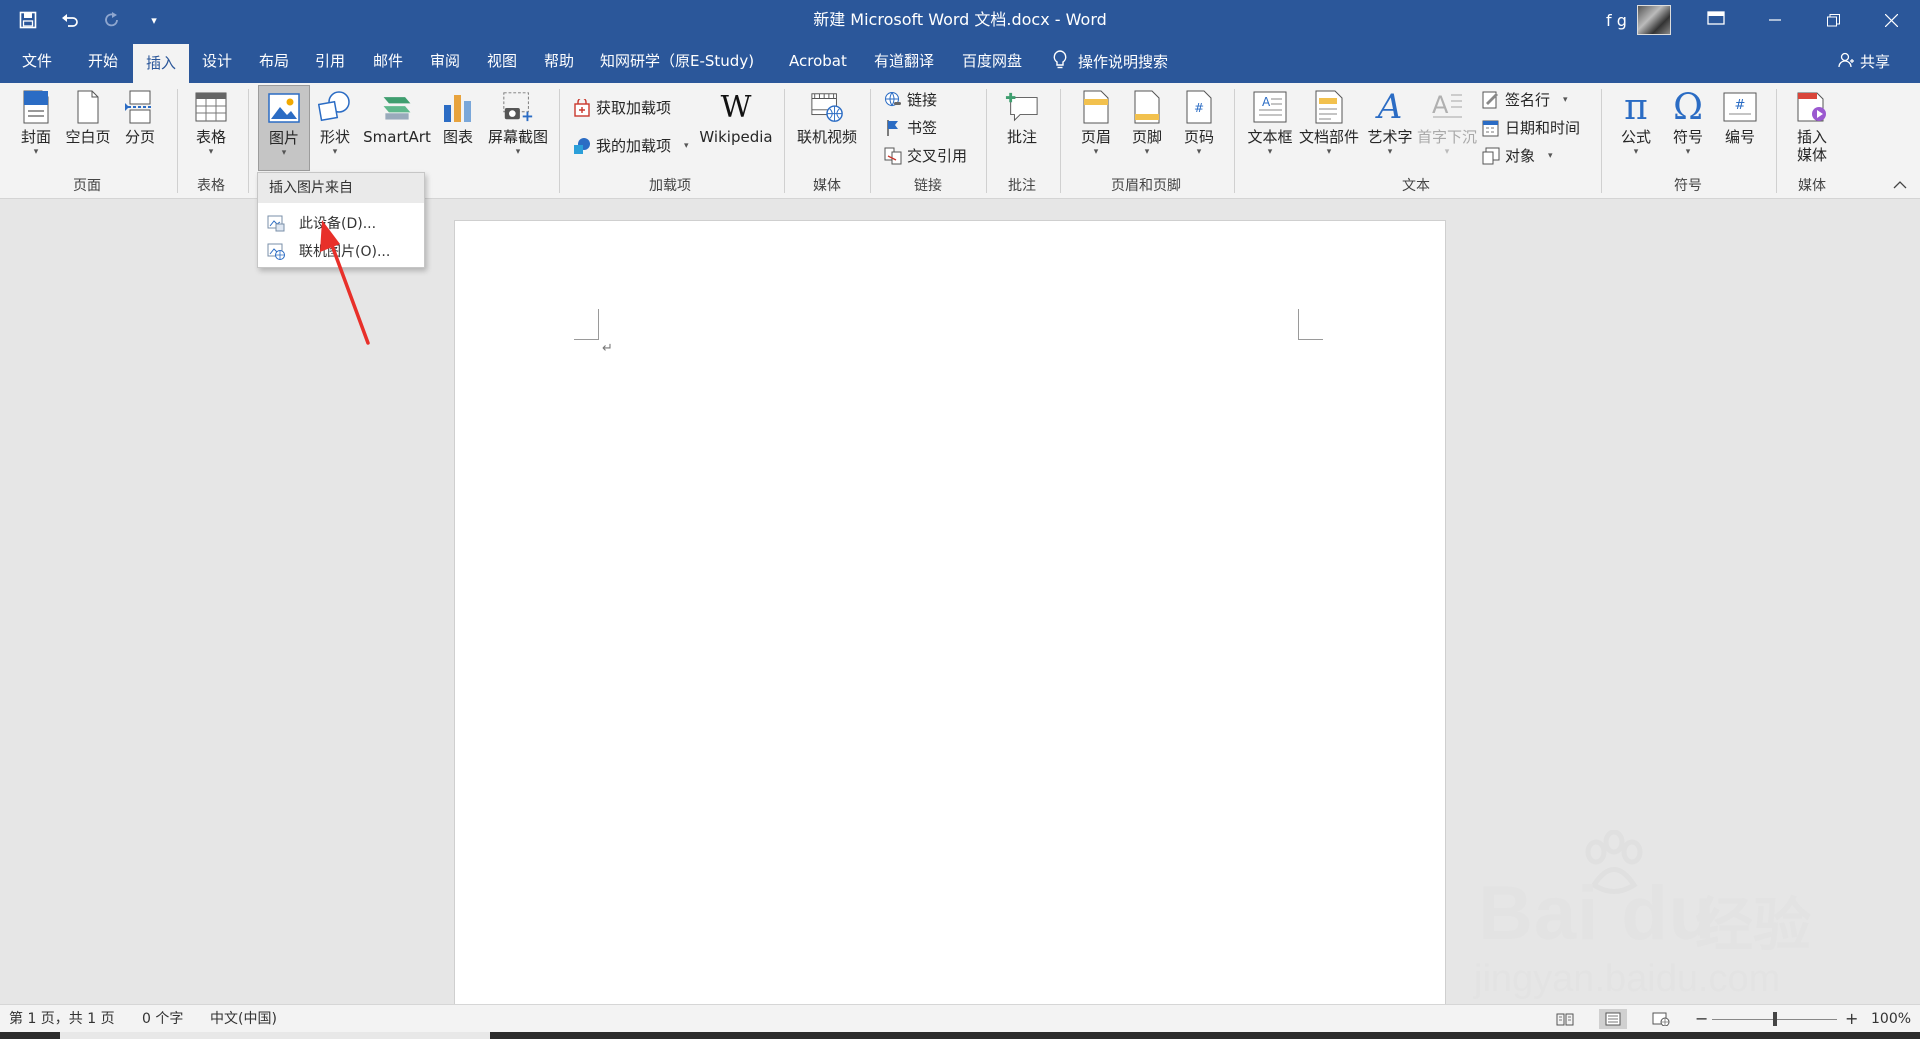 The width and height of the screenshot is (1920, 1039). What do you see at coordinates (112, 20) in the screenshot?
I see `redo-icon` at bounding box center [112, 20].